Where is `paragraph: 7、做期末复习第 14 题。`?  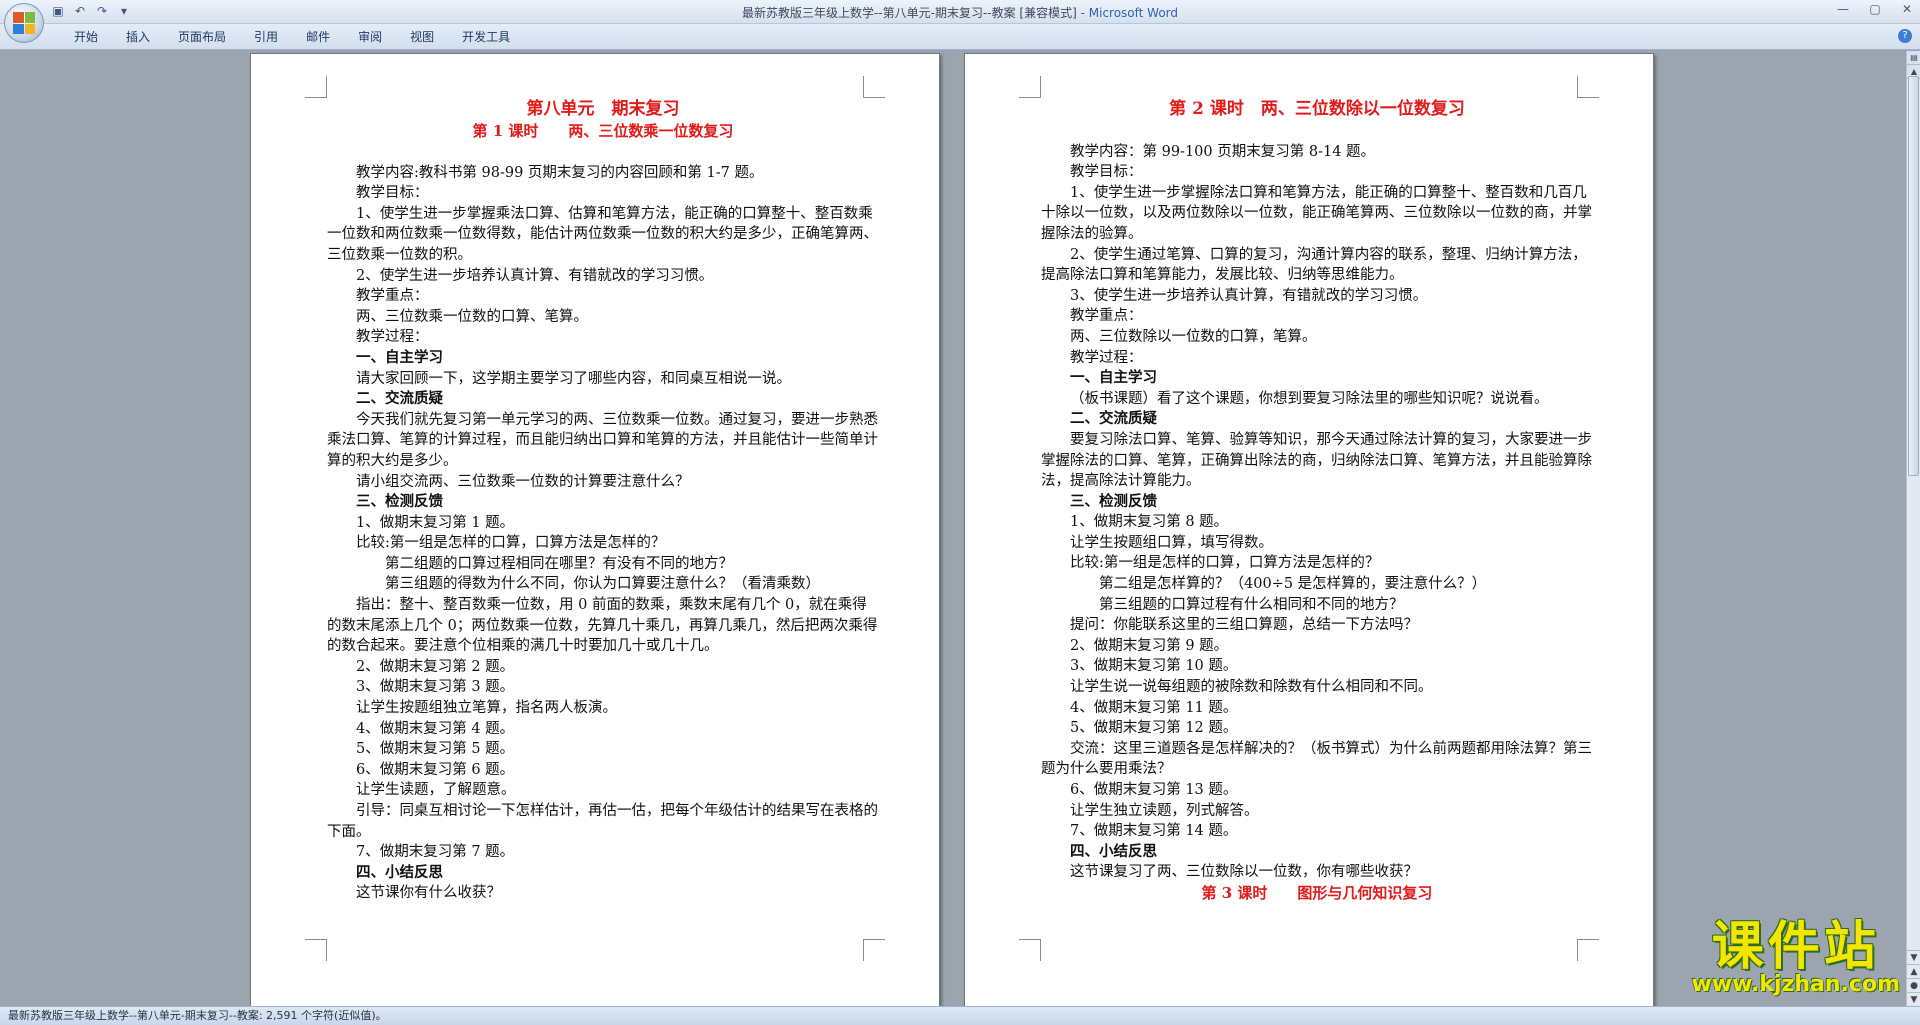 paragraph: 7、做期末复习第 14 题。 is located at coordinates (1154, 831).